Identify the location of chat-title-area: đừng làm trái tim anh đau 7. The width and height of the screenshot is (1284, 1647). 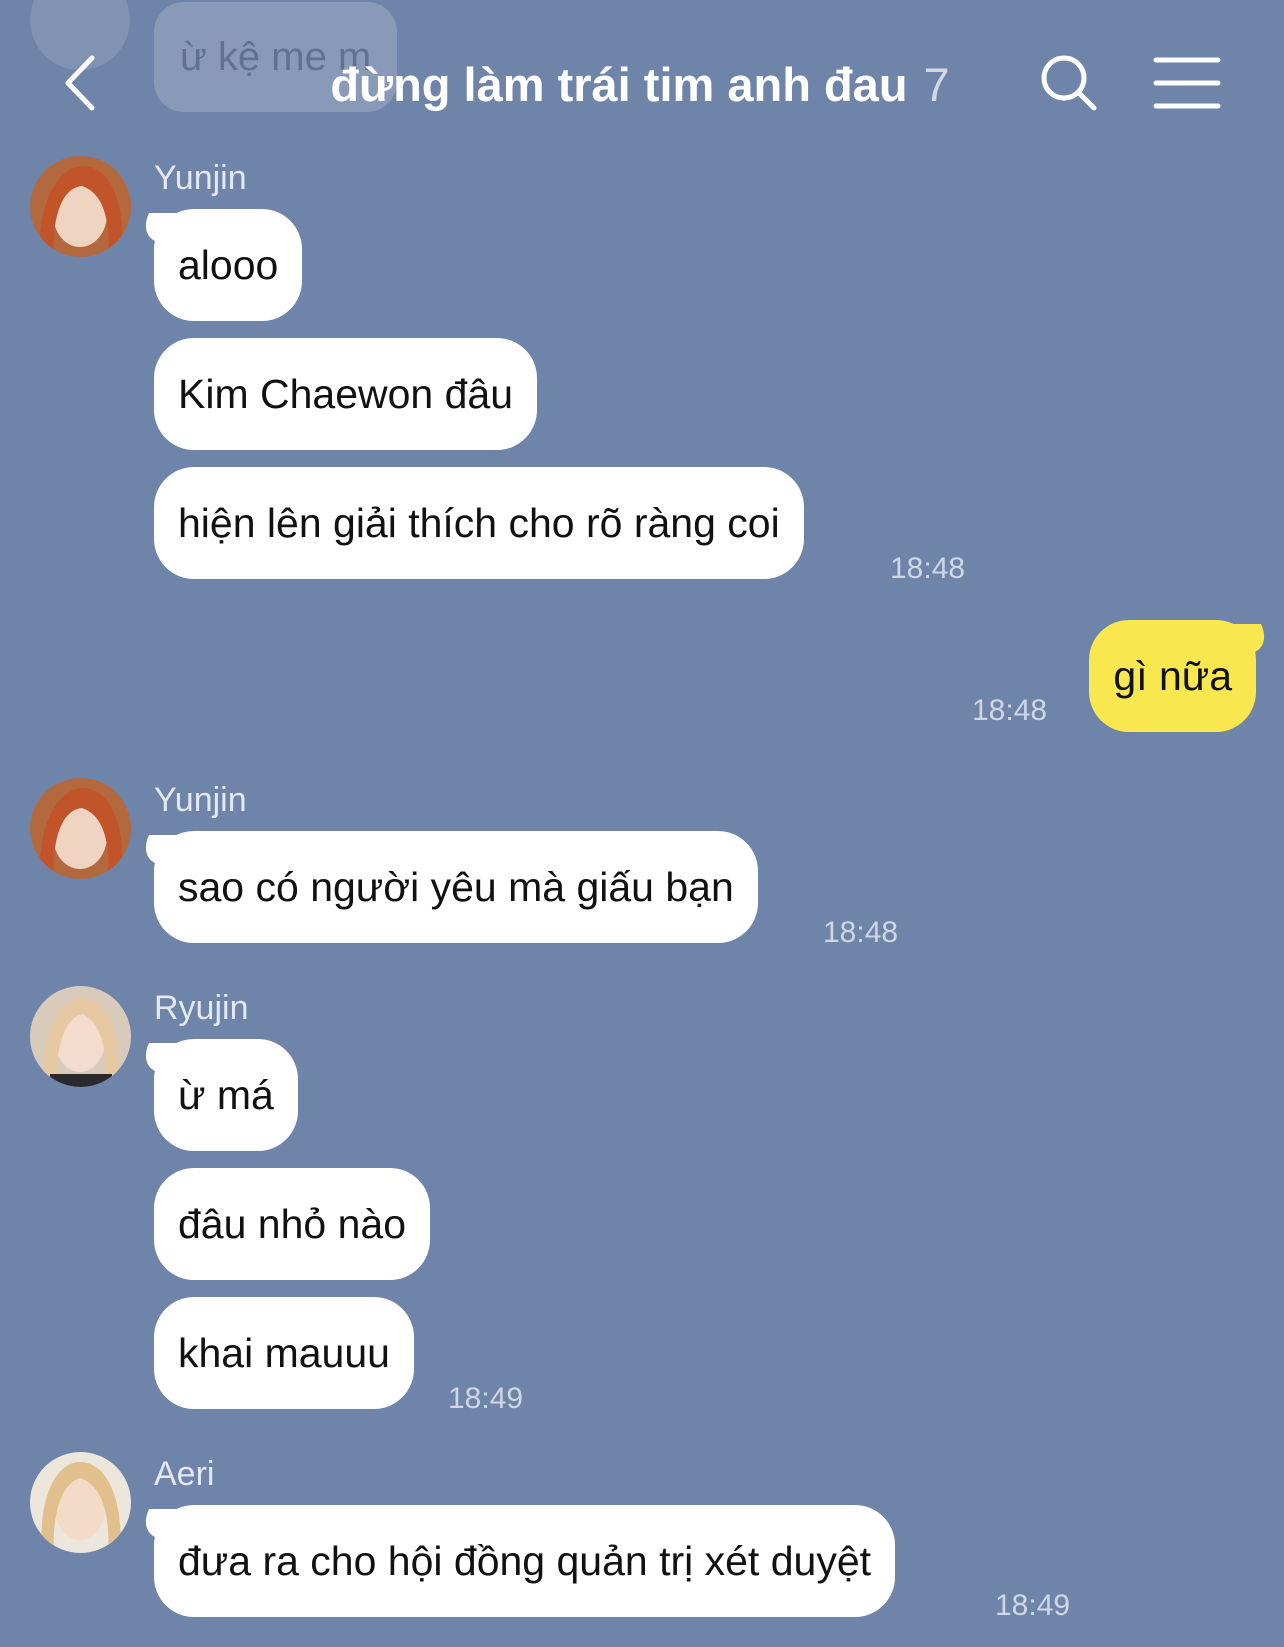
(640, 85).